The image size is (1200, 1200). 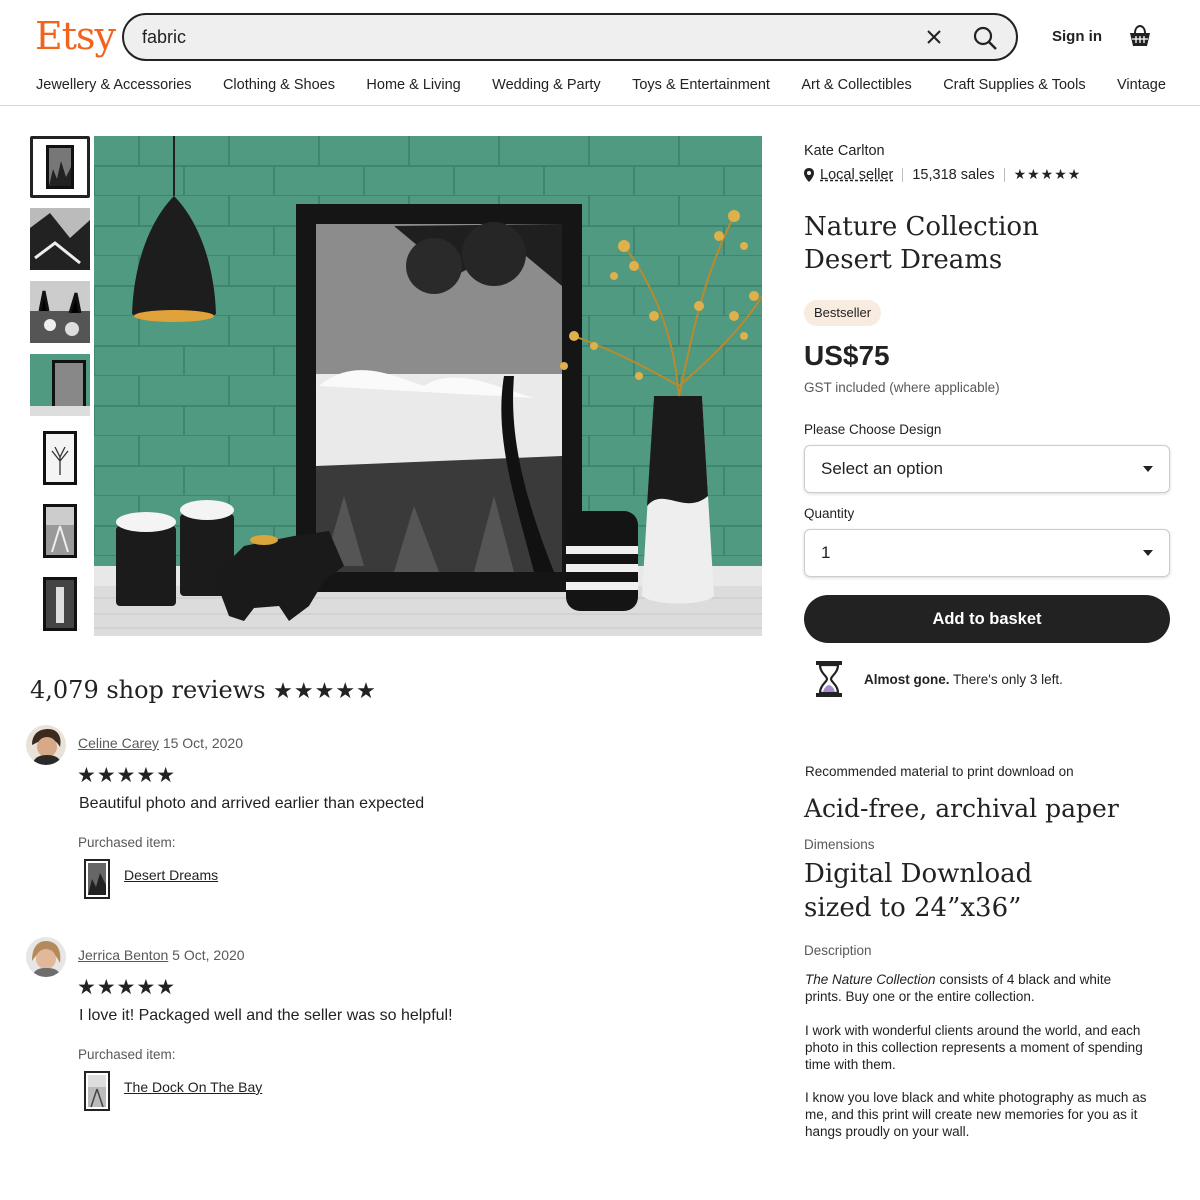 I want to click on sales-count: 15,318 sales, so click(x=953, y=175).